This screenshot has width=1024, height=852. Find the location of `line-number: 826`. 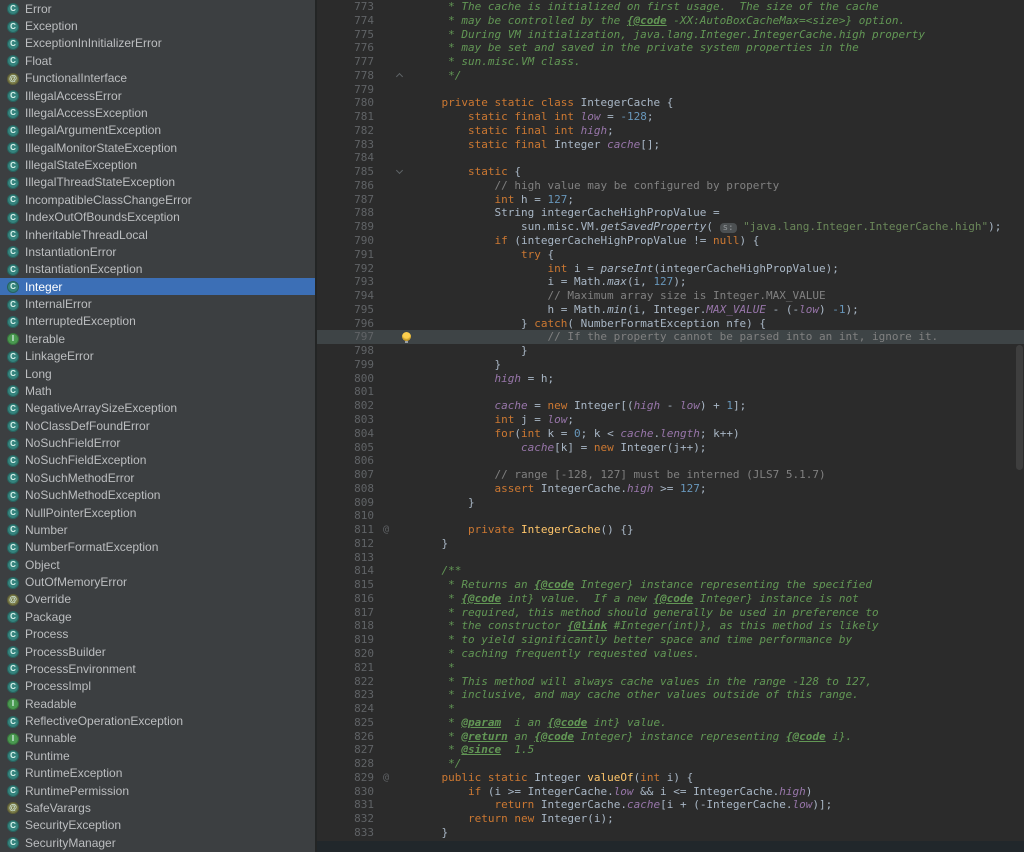

line-number: 826 is located at coordinates (348, 737).